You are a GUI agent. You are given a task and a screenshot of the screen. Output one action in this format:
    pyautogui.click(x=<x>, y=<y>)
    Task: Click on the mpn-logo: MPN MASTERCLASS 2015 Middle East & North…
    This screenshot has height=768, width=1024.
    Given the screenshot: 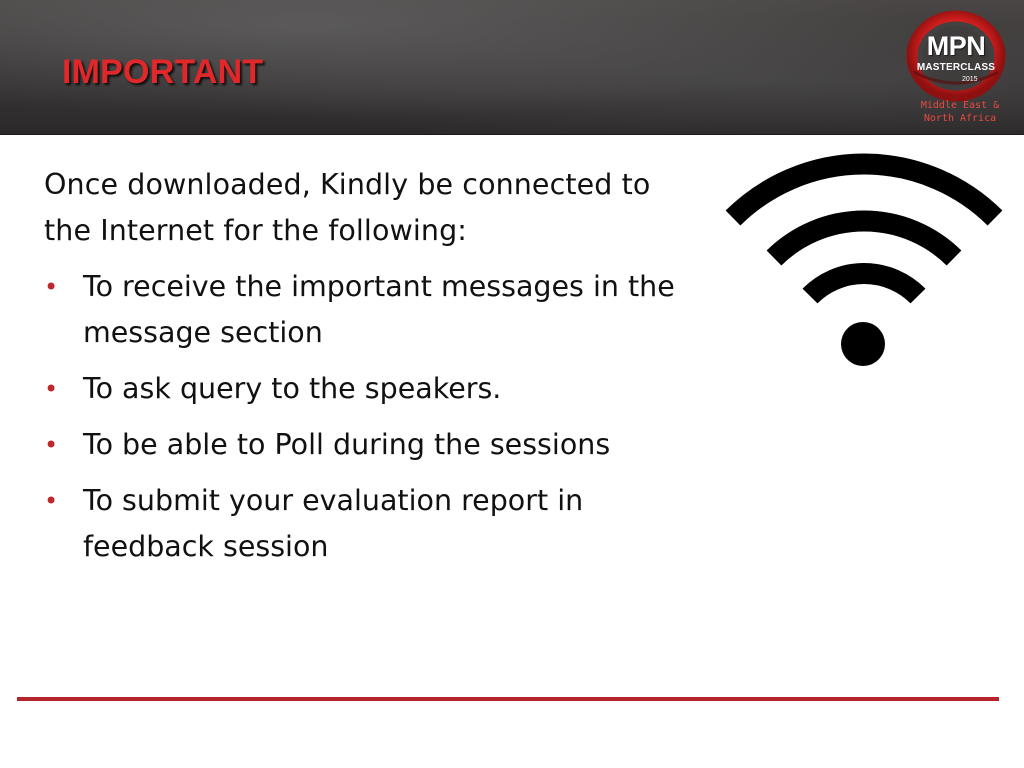 What is the action you would take?
    pyautogui.click(x=956, y=69)
    